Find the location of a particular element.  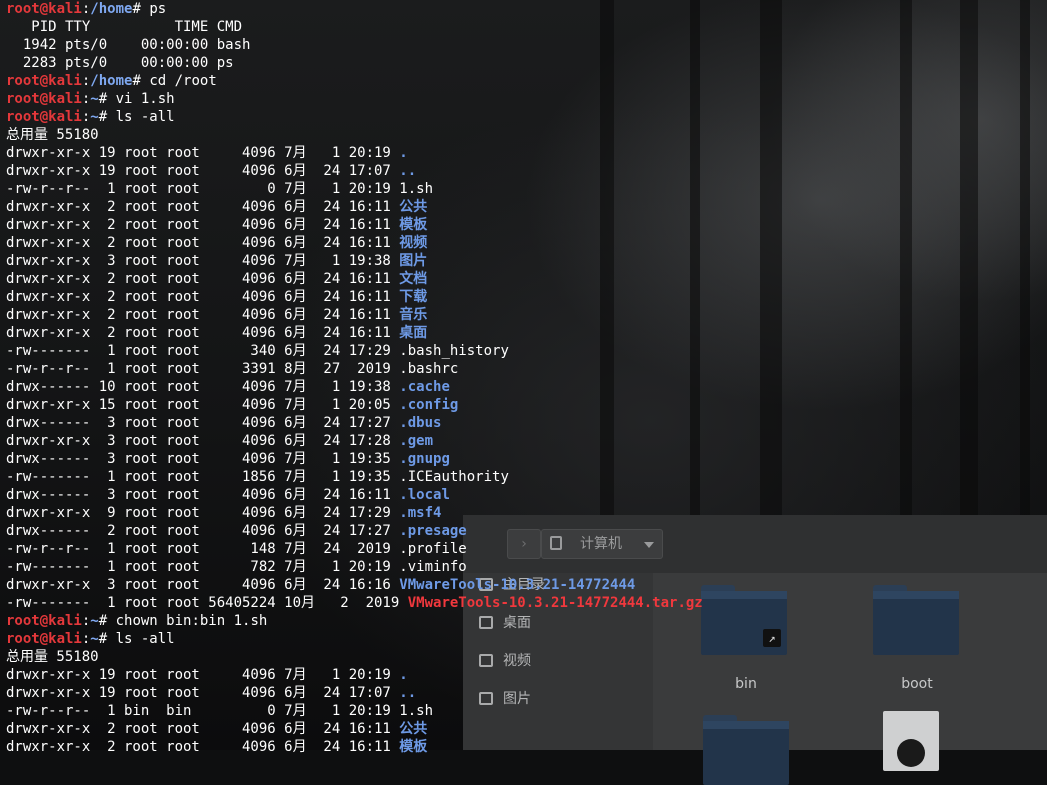

command-text: cd /root is located at coordinates (183, 81).